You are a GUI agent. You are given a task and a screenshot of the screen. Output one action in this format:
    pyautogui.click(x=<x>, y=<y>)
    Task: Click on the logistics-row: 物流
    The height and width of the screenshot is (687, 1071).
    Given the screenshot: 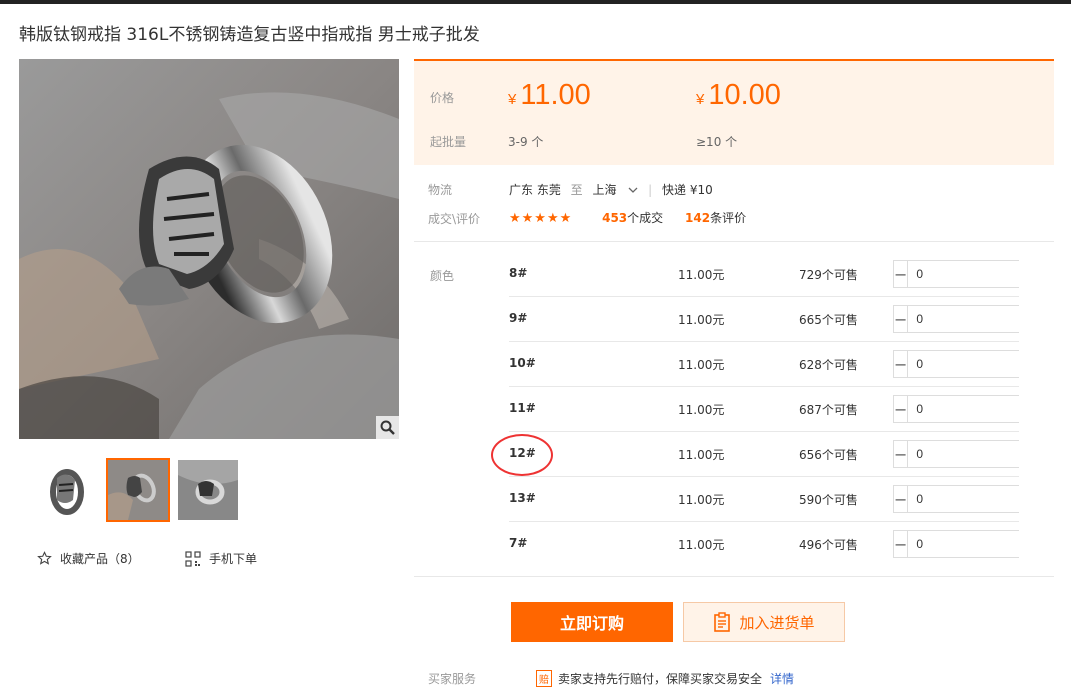 What is the action you would take?
    pyautogui.click(x=440, y=189)
    